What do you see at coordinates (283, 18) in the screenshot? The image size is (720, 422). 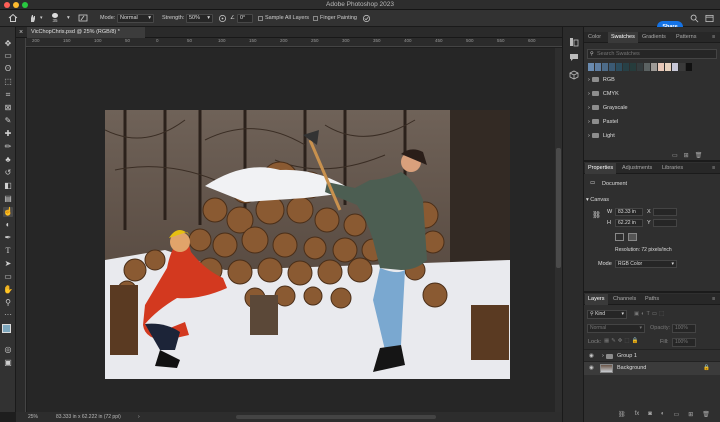 I see `sample-all-layers-checkbox: Sample All Layers` at bounding box center [283, 18].